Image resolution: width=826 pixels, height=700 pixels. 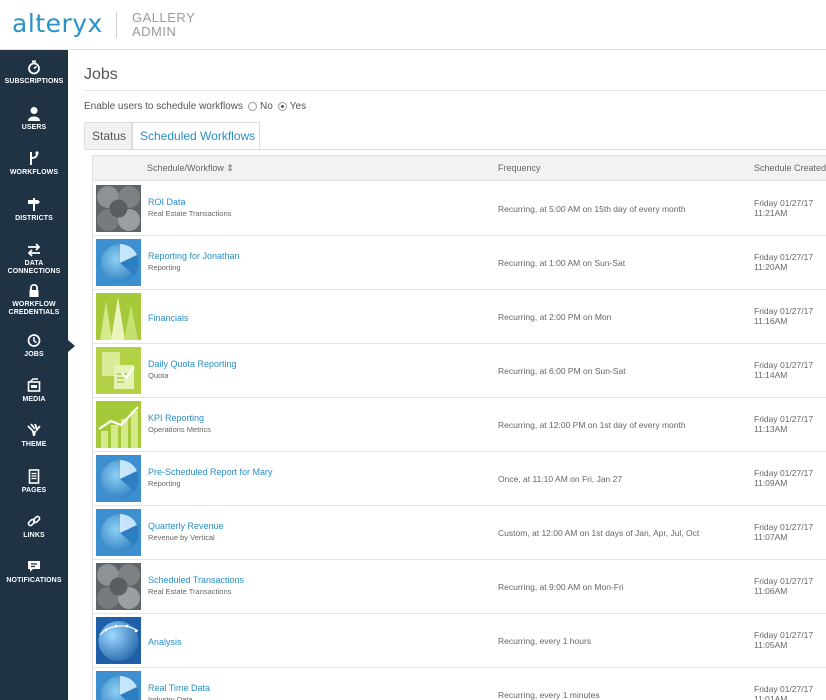 What do you see at coordinates (179, 688) in the screenshot?
I see `workflow-name-link: Real Time Data` at bounding box center [179, 688].